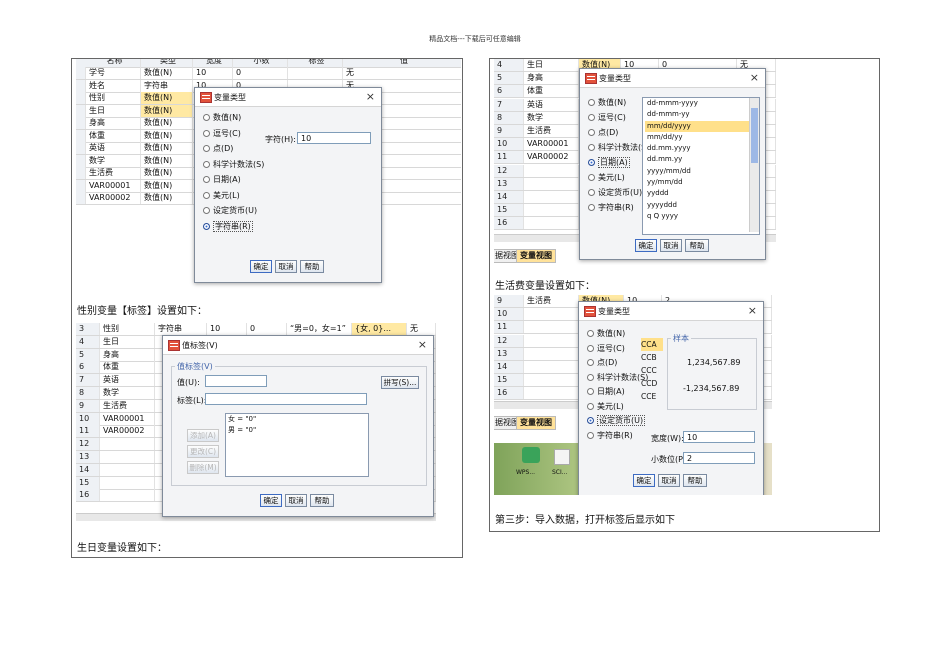 Image resolution: width=950 pixels, height=672 pixels. What do you see at coordinates (88, 495) in the screenshot?
I see `row-number: 16` at bounding box center [88, 495].